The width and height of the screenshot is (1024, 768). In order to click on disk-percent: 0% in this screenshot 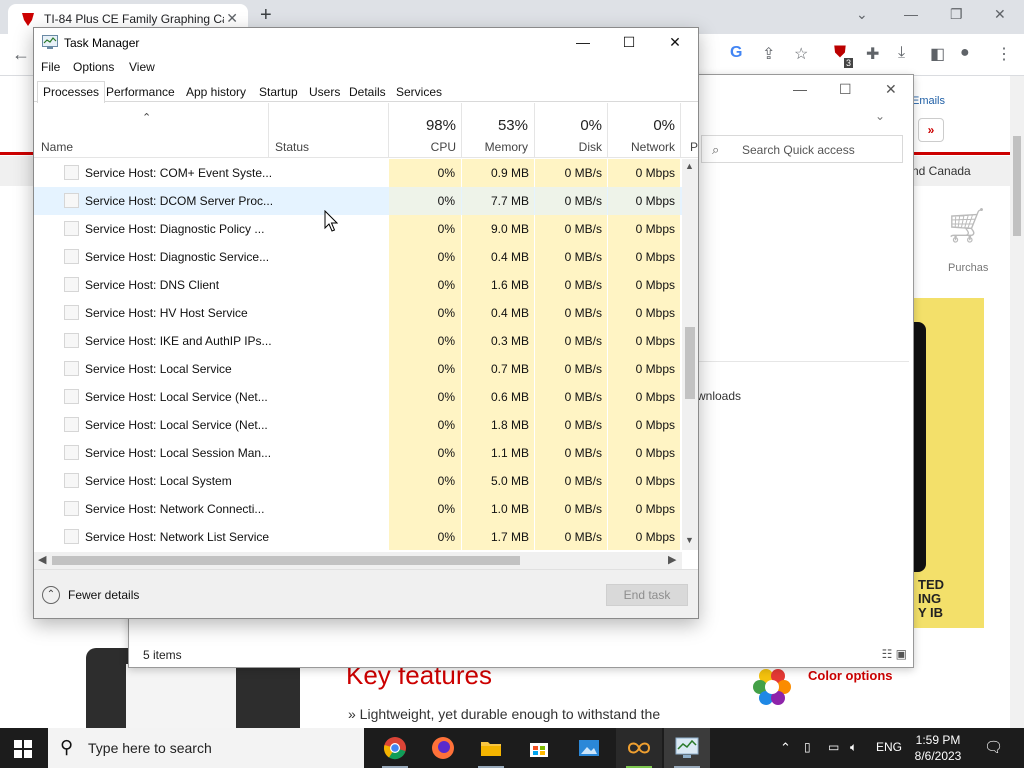, I will do `click(570, 125)`.